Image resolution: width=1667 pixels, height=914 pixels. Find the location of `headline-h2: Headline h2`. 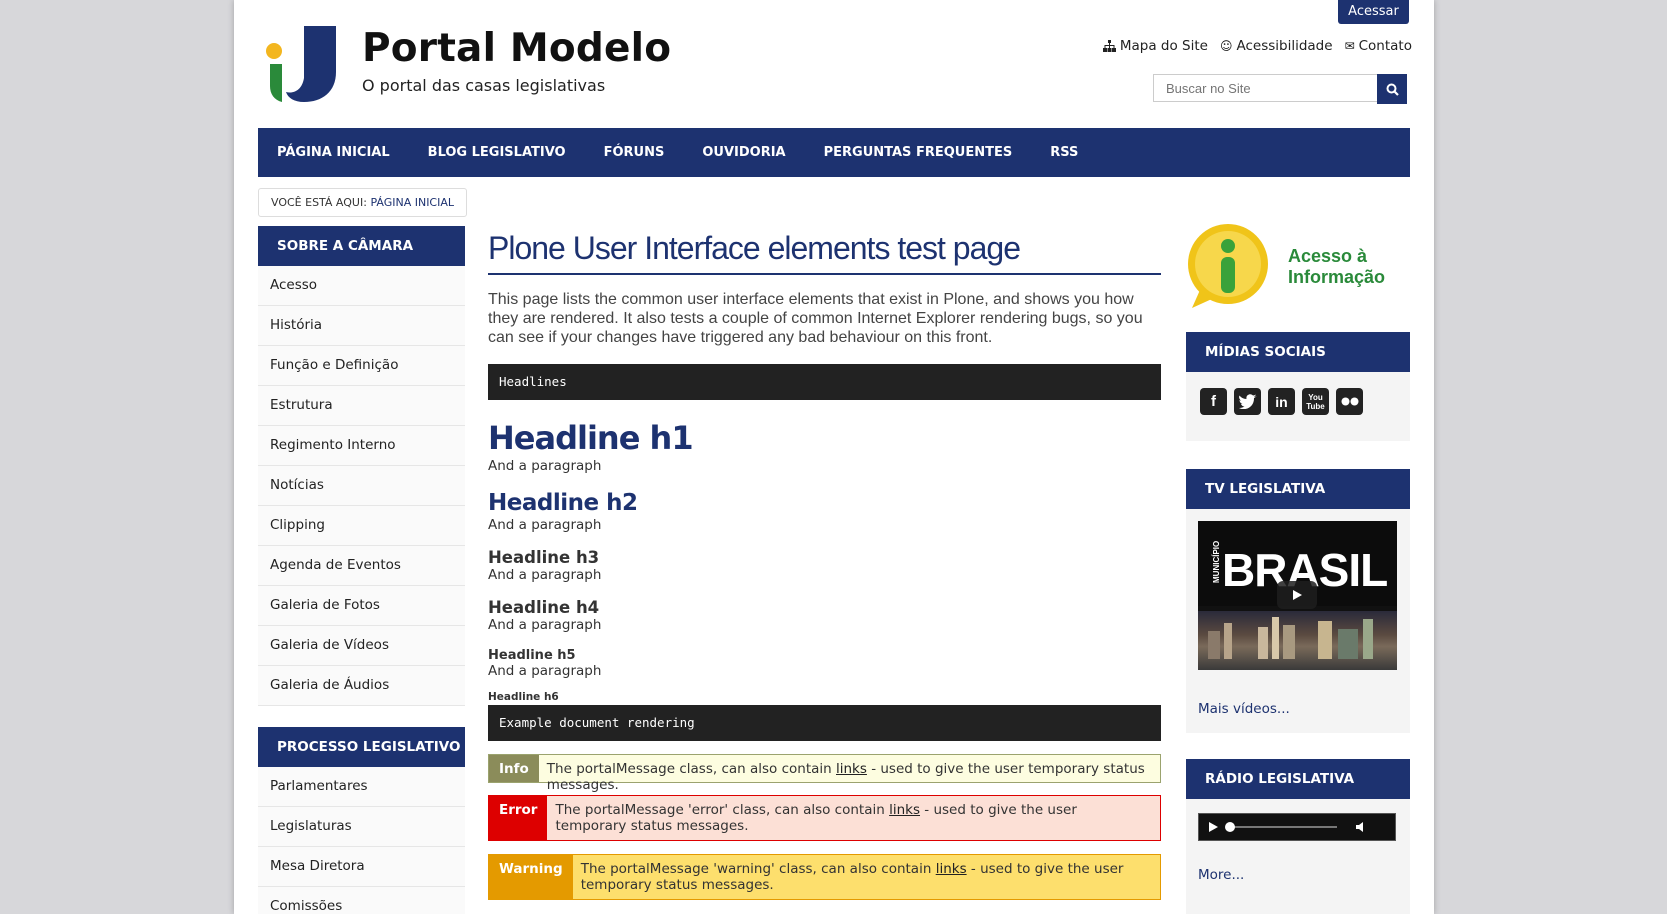

headline-h2: Headline h2 is located at coordinates (563, 503).